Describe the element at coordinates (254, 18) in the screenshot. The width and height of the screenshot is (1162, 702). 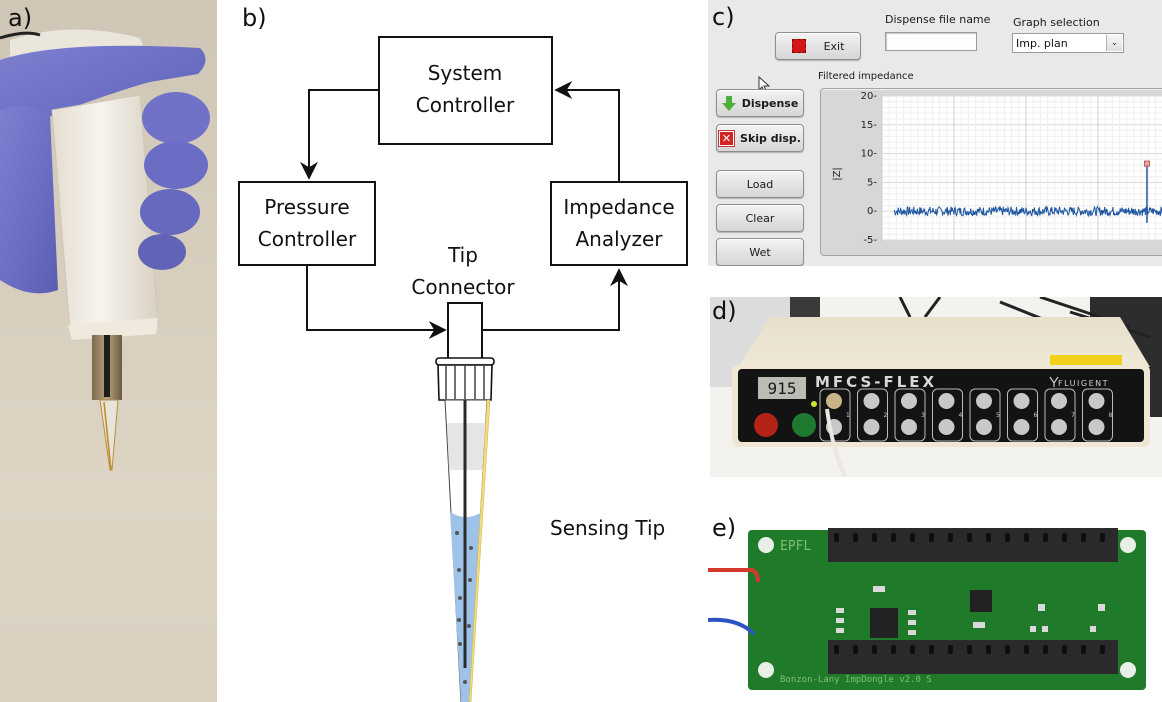
I see `panel-b-label: b)` at that location.